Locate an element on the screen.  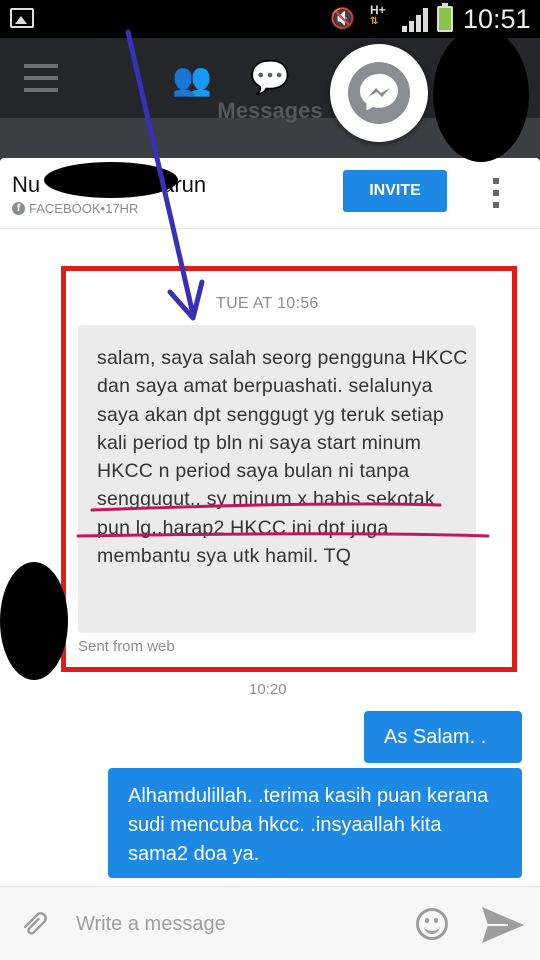
emoji-icon is located at coordinates (432, 924).